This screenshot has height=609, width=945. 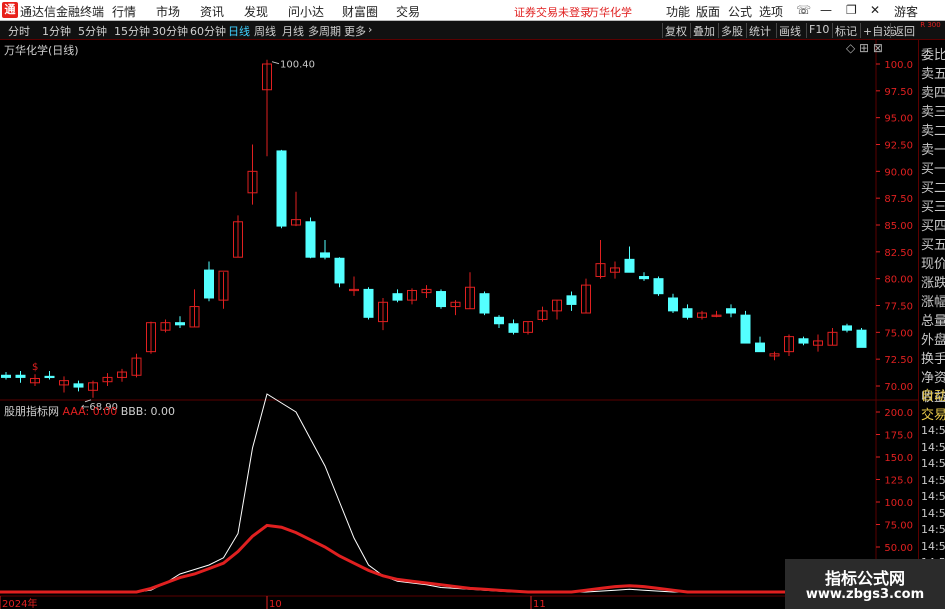 I want to click on menu-market: 市场, so click(x=168, y=11).